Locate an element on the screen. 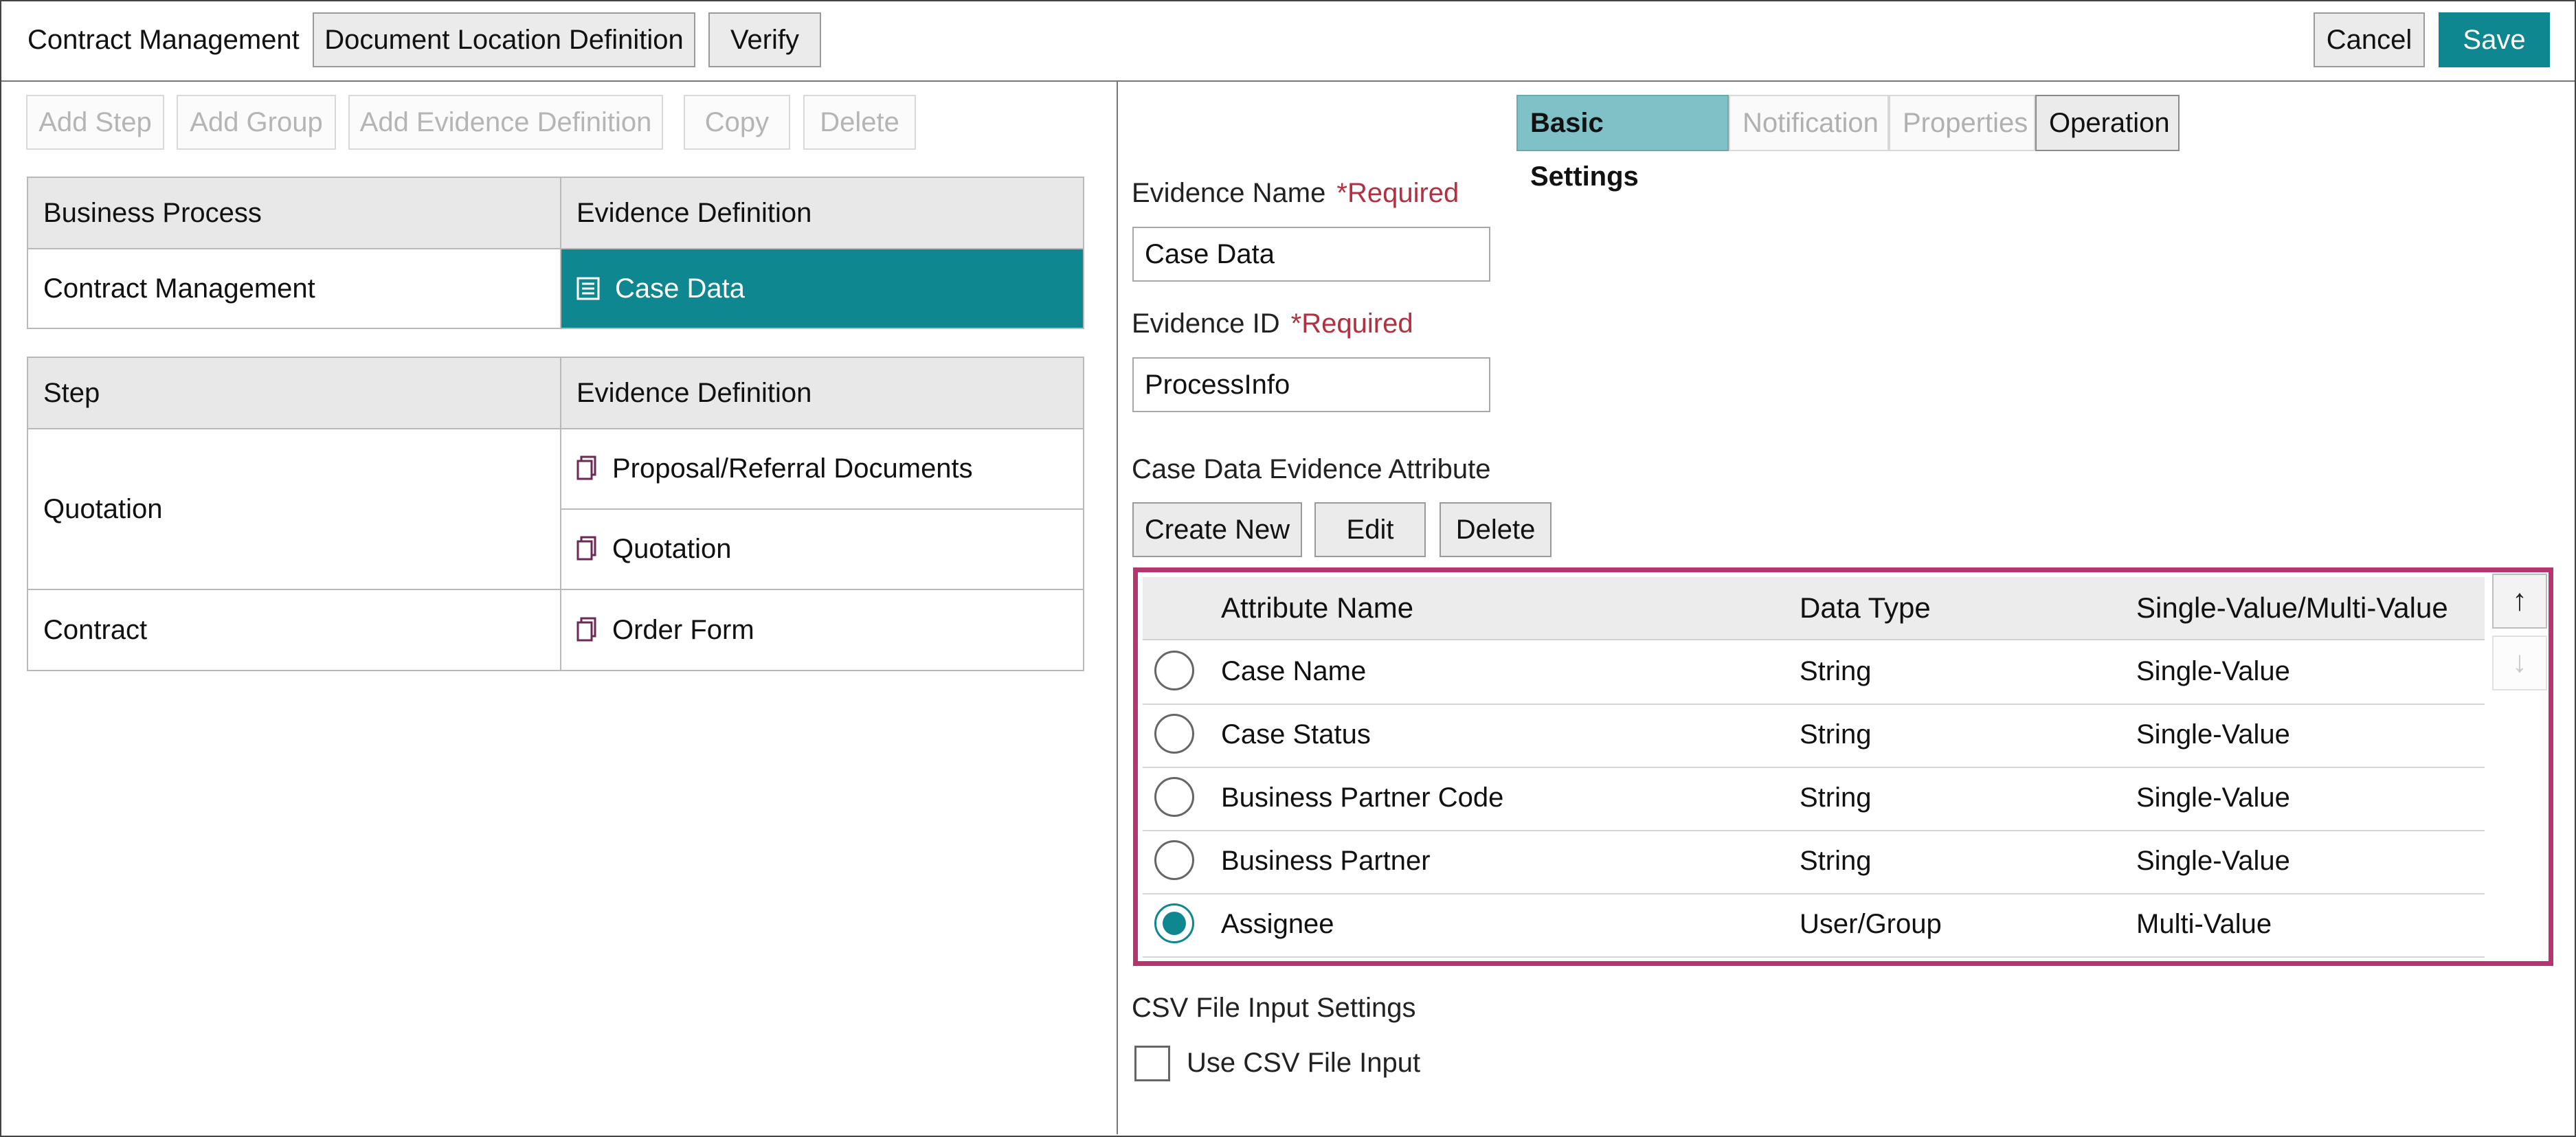  table-row: Quotation Proposal/Referral Documents is located at coordinates (555, 509).